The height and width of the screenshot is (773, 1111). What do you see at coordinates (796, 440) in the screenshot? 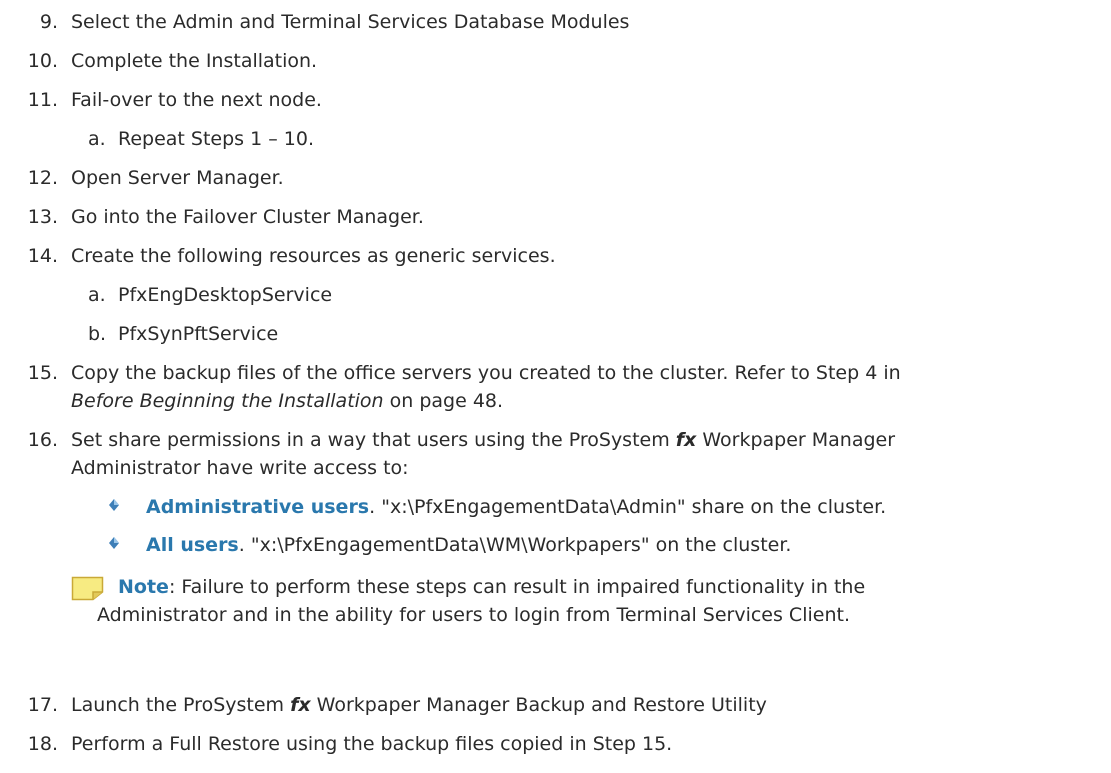
I see `step-text-cont: Workpaper Manager` at bounding box center [796, 440].